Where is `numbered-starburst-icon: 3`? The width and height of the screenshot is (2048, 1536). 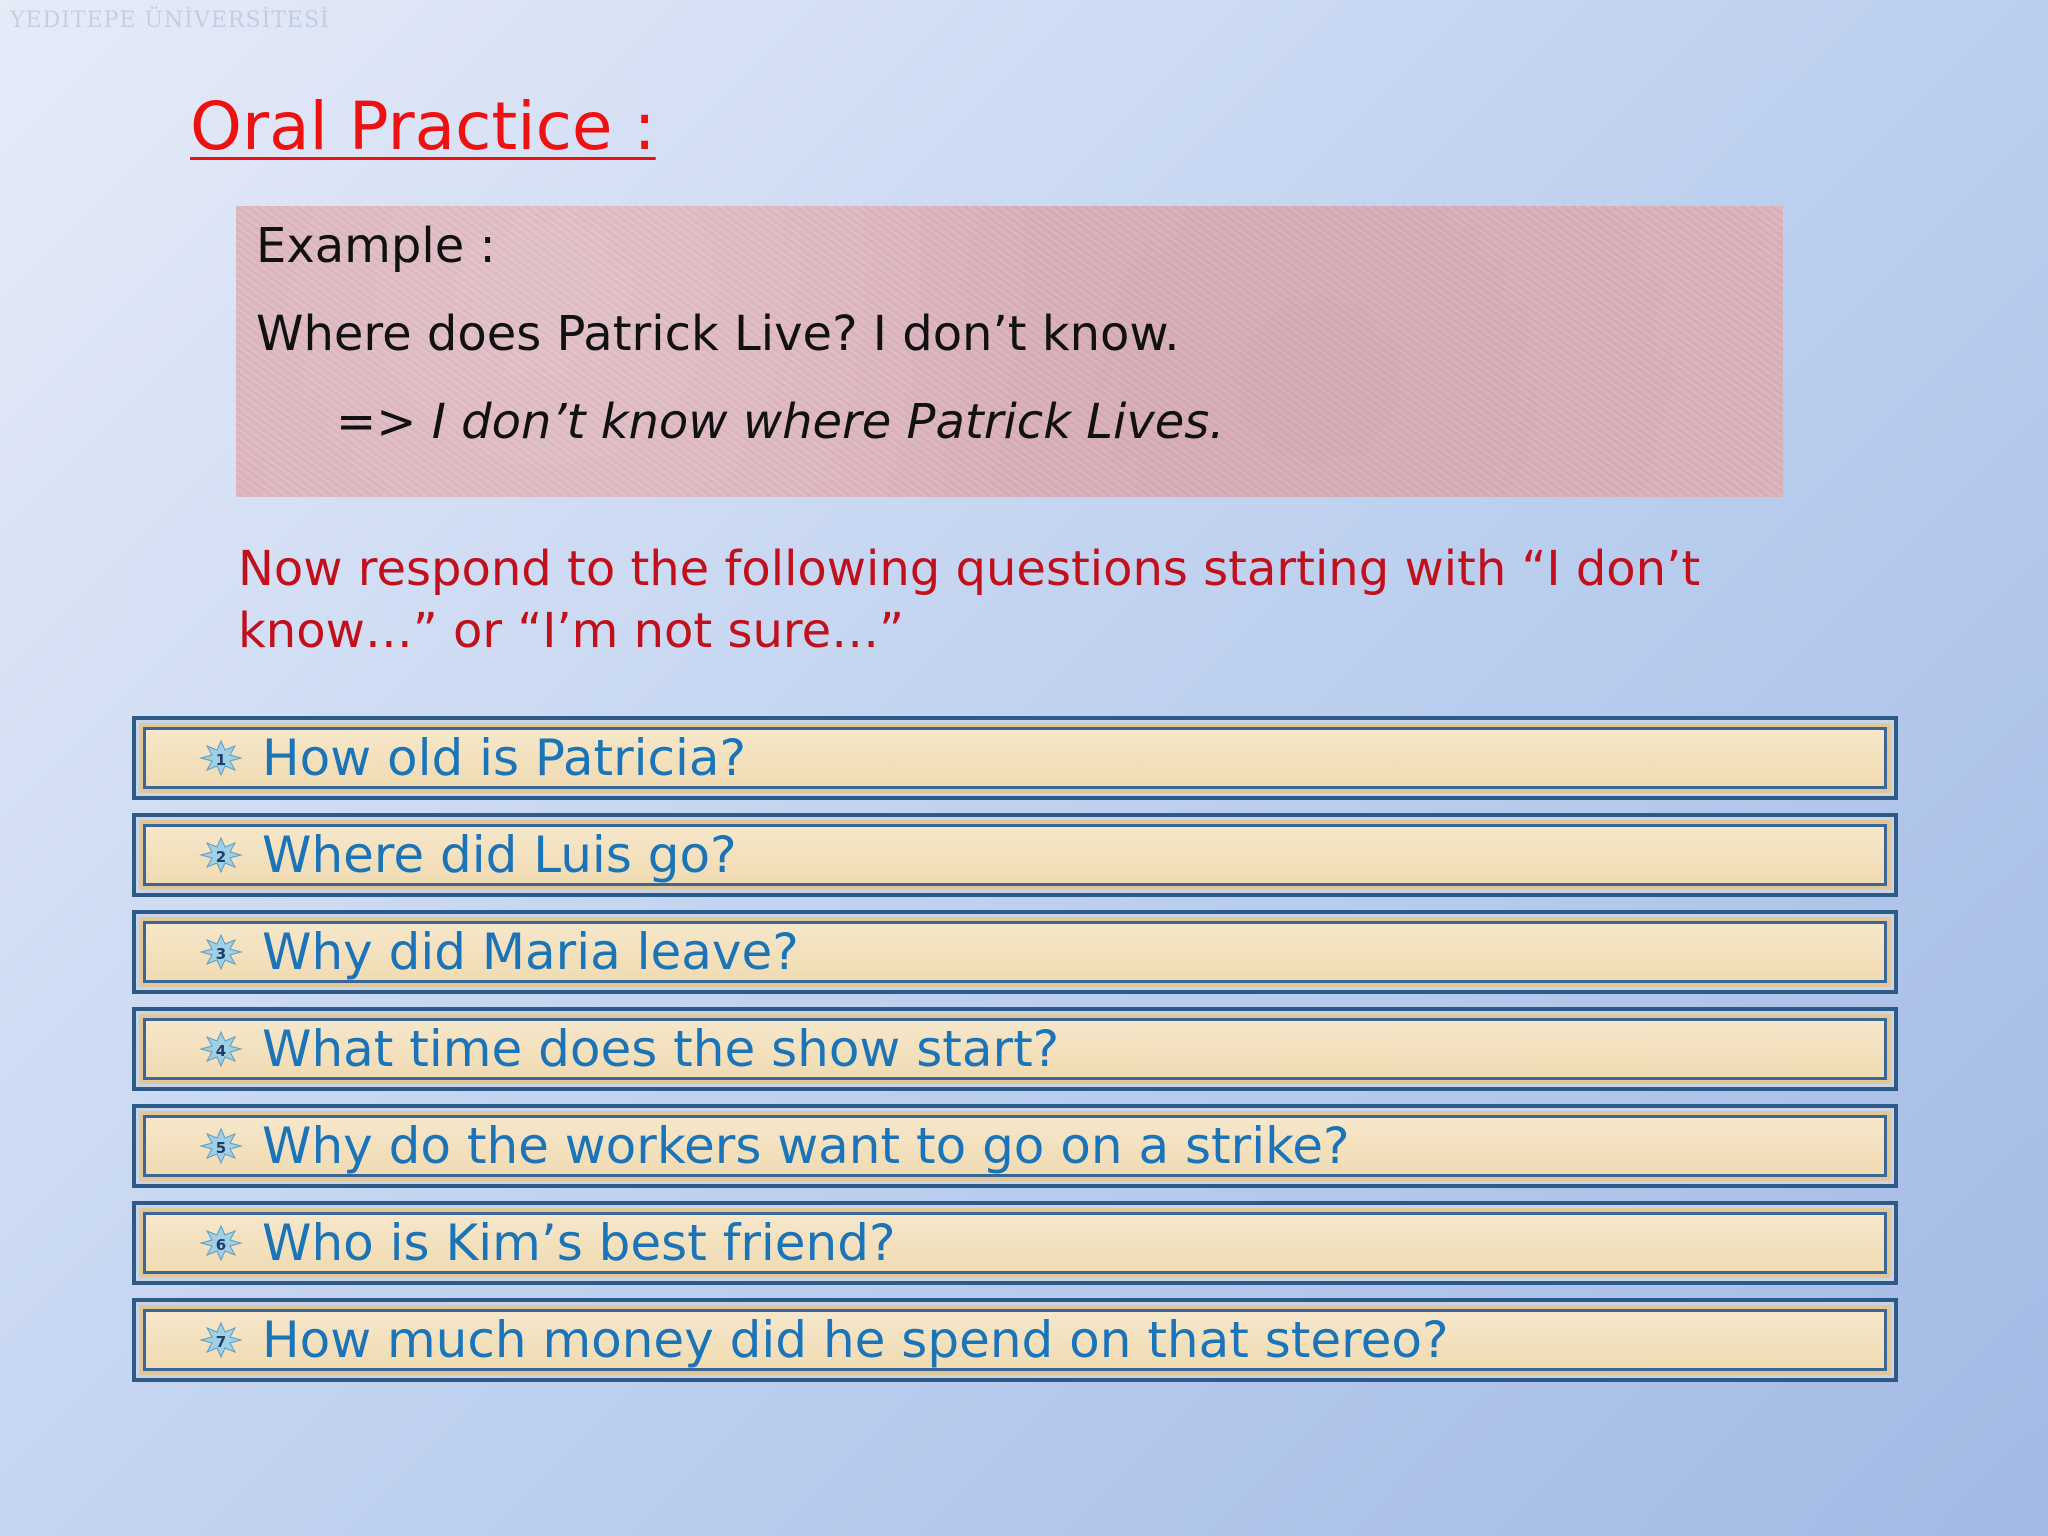 numbered-starburst-icon: 3 is located at coordinates (221, 952).